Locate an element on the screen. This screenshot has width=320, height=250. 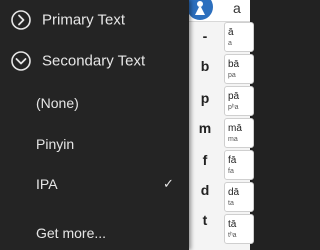
section-label: Primary Text is located at coordinates (84, 20).